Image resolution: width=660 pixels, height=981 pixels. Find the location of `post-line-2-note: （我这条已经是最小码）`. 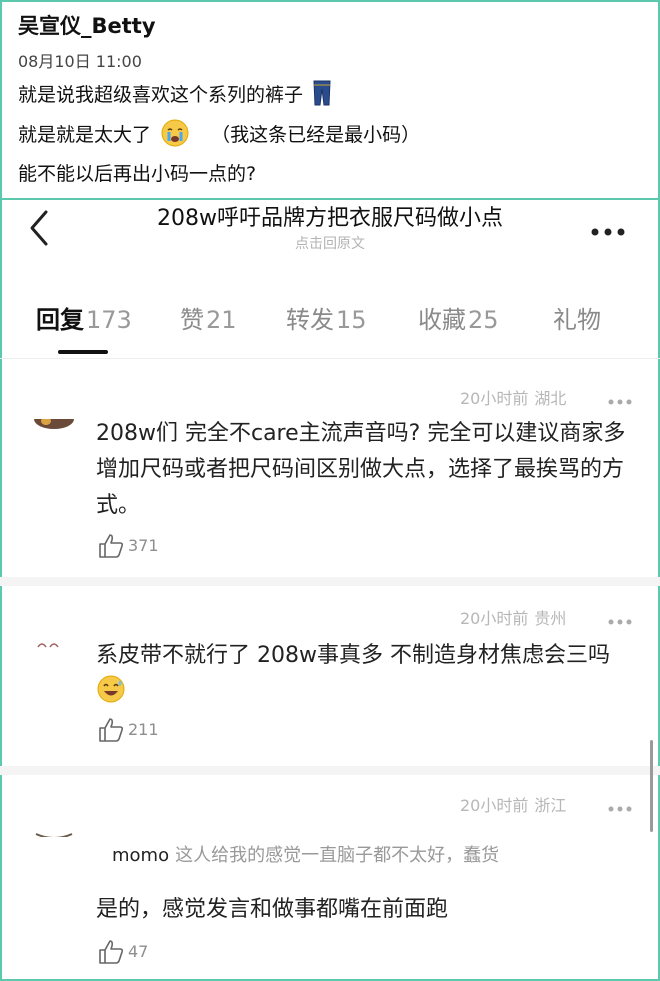

post-line-2-note: （我这条已经是最小码） is located at coordinates (316, 135).